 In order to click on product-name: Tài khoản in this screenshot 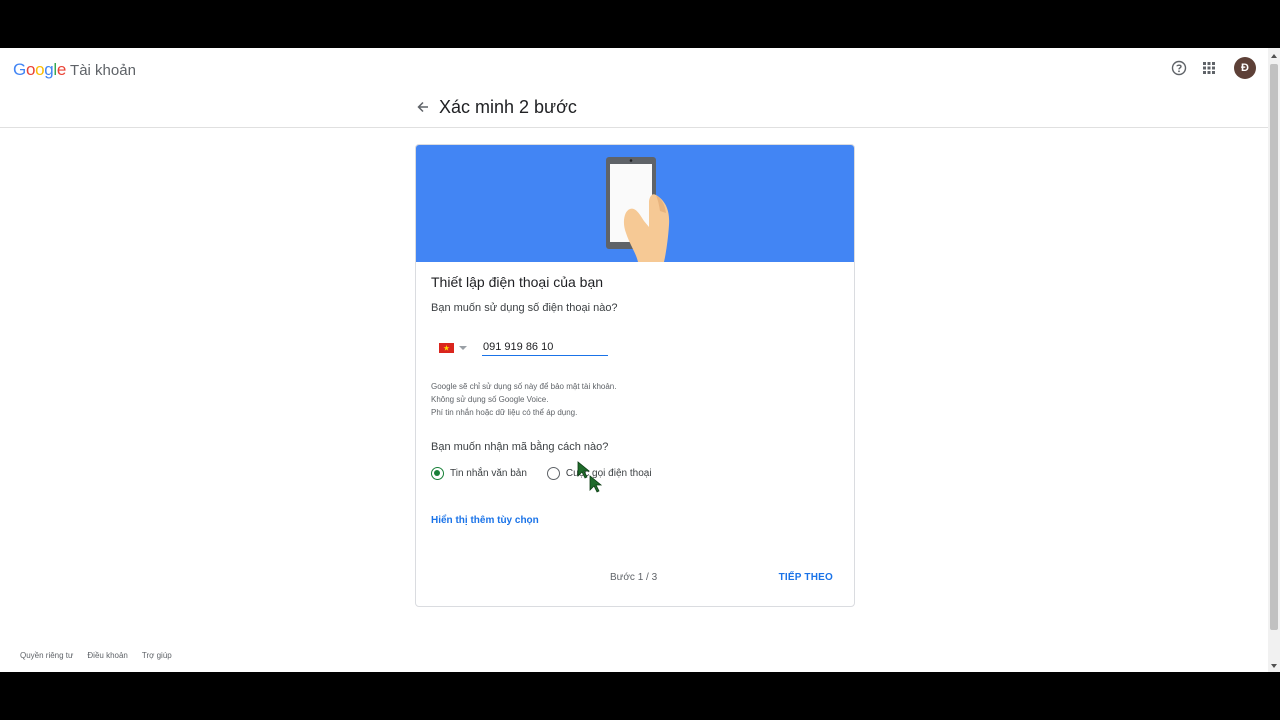, I will do `click(103, 70)`.